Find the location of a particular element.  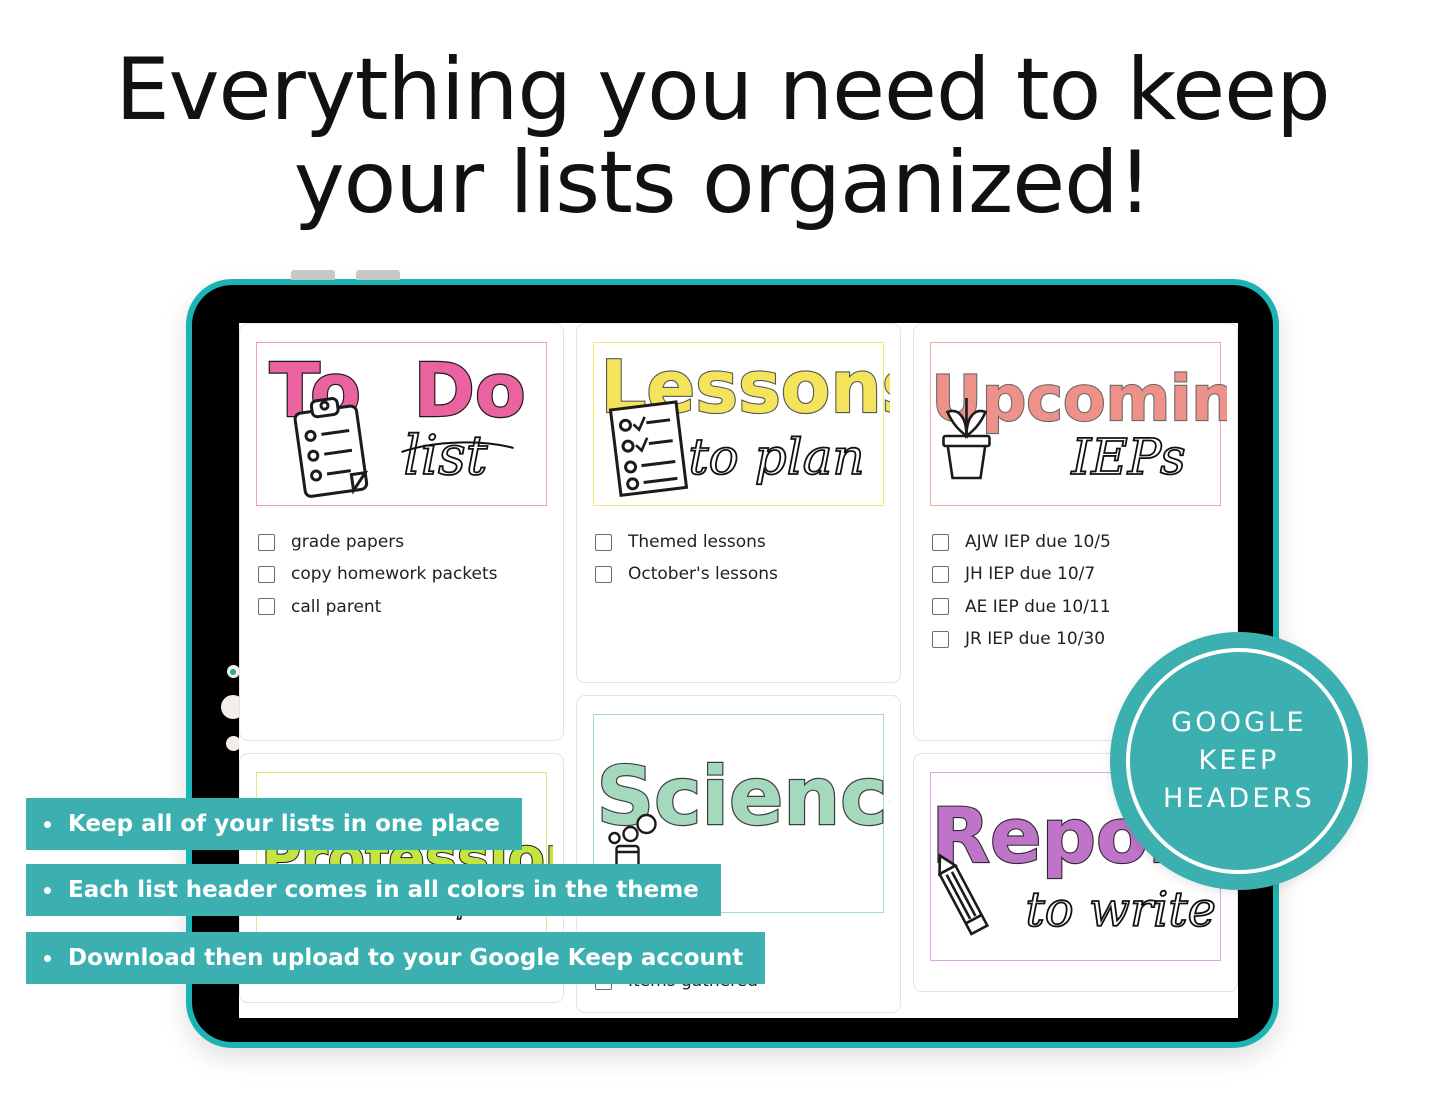

list-item-label: call parent is located at coordinates (336, 606).